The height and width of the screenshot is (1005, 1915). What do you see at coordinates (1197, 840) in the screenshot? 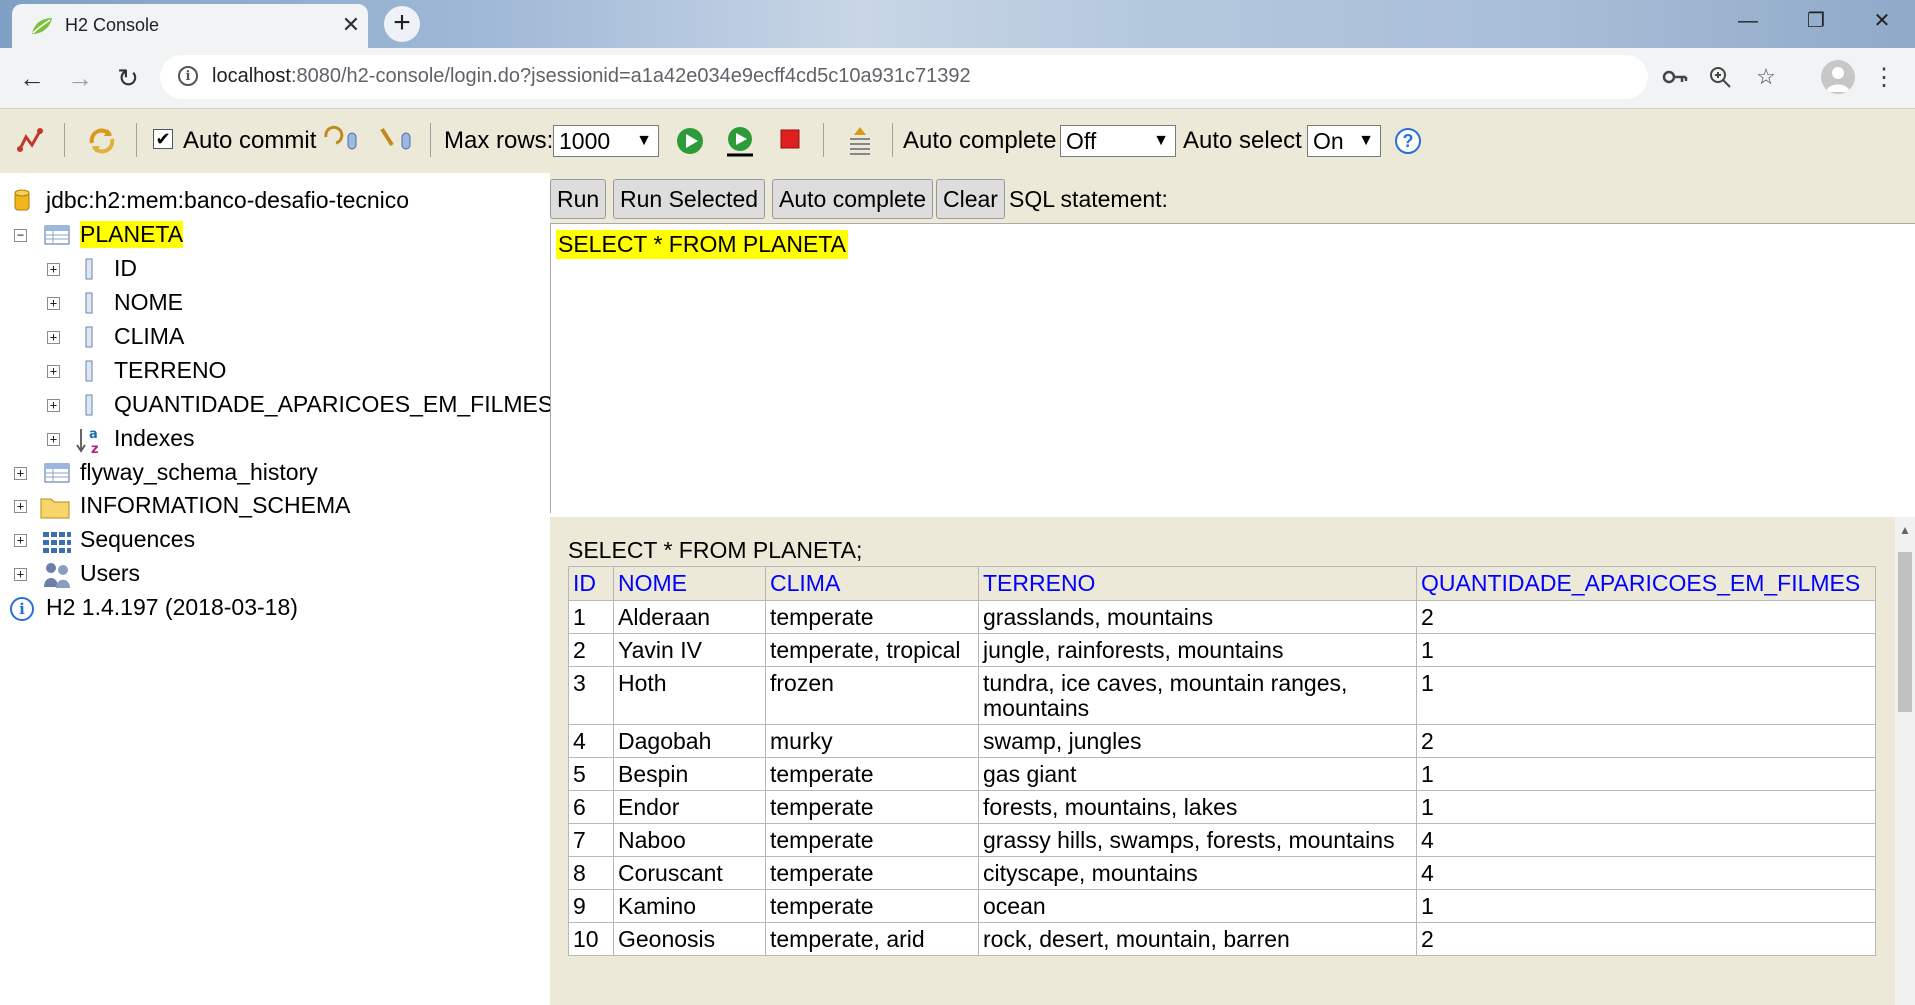
I see `table-cell: grassy hills, swamps, forests, mountains` at bounding box center [1197, 840].